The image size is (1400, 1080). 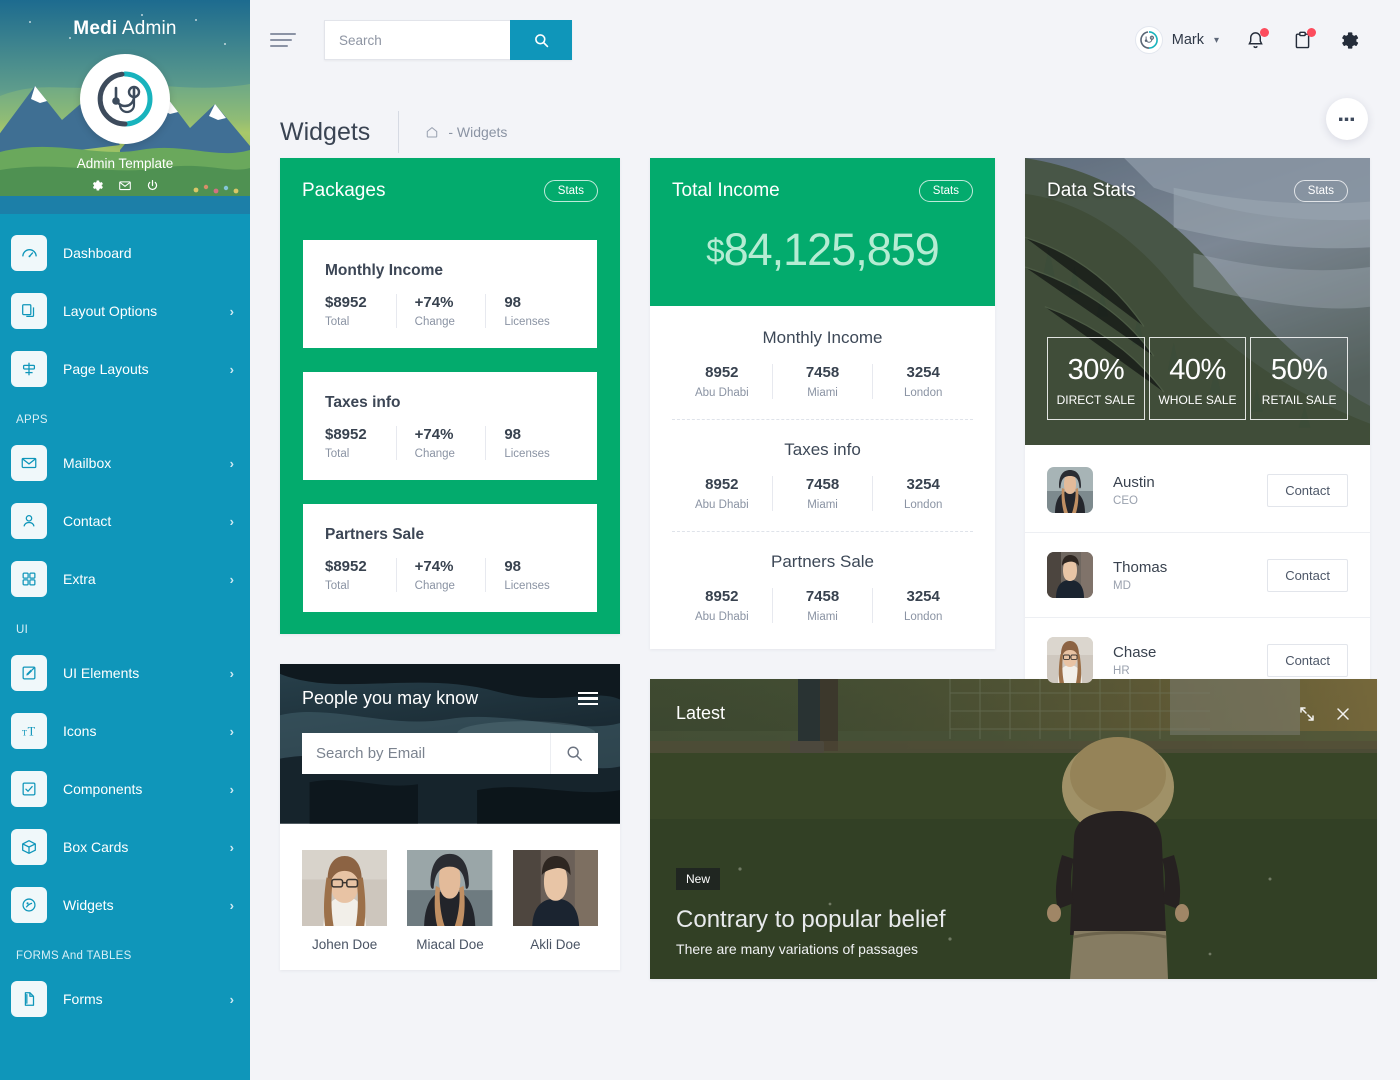 What do you see at coordinates (1307, 714) in the screenshot?
I see `expand-icon` at bounding box center [1307, 714].